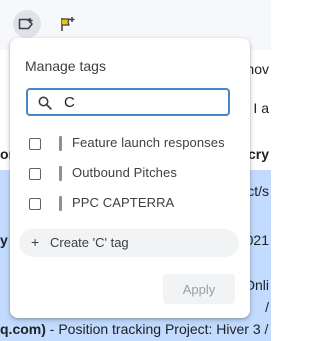  Describe the element at coordinates (4, 240) in the screenshot. I see `list-item-sender: y` at that location.